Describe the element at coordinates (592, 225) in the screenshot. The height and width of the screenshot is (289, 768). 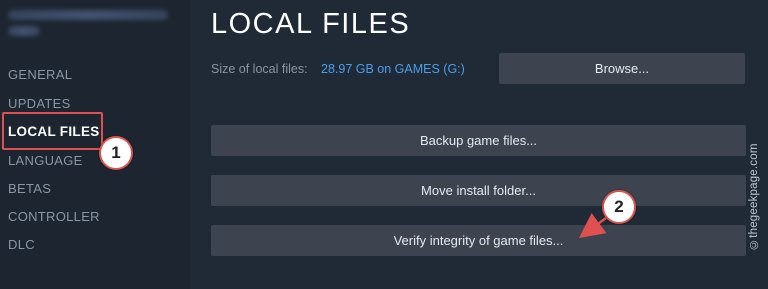
I see `step-2-arrow` at that location.